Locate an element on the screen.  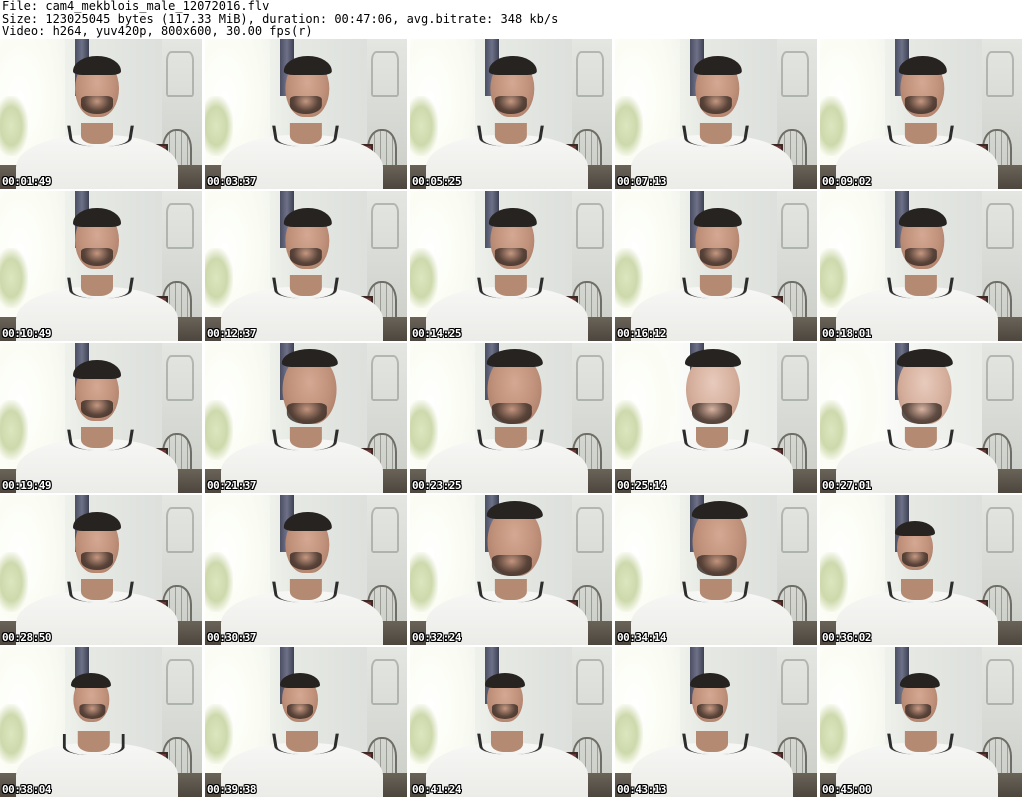
video-thumbnail: 00:12:37 is located at coordinates (306, 266).